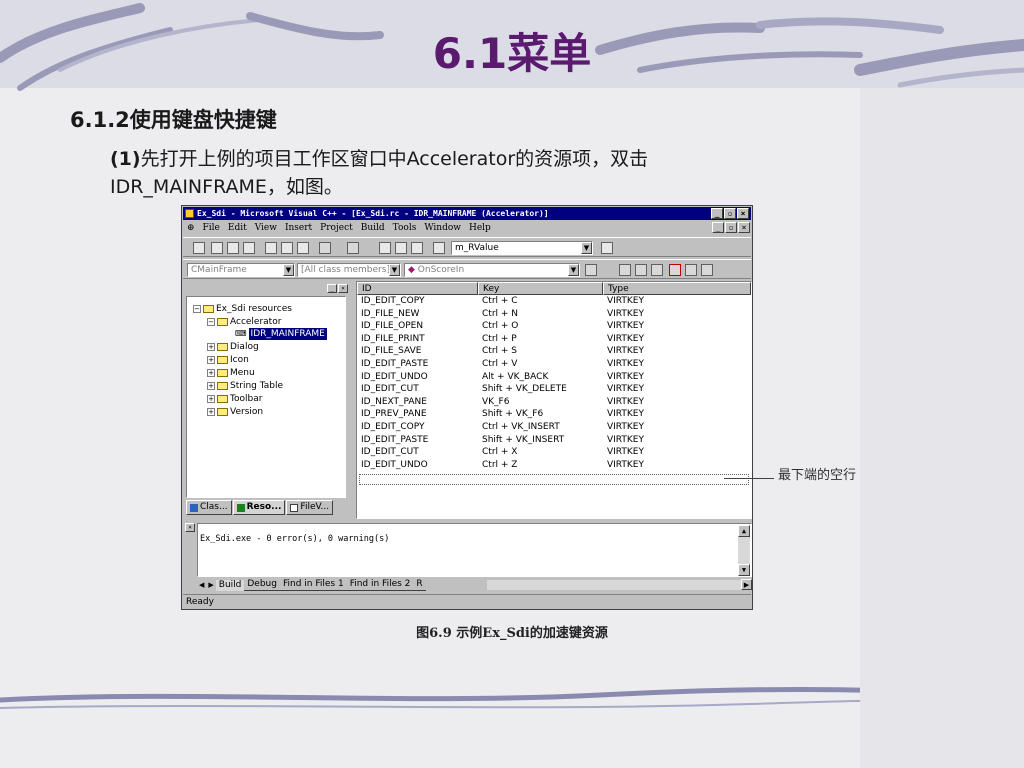 The width and height of the screenshot is (1024, 768). What do you see at coordinates (554, 314) in the screenshot?
I see `table-row: ID_FILE_NEW Ctrl + N VIRTKEY` at bounding box center [554, 314].